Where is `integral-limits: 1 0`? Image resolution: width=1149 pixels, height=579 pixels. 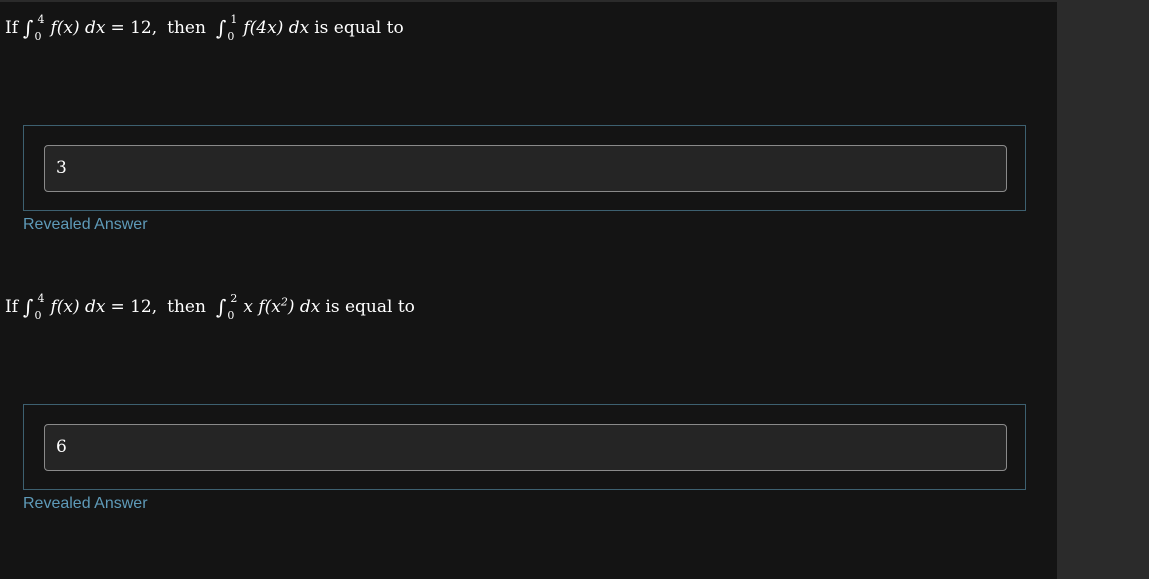 integral-limits: 1 0 is located at coordinates (232, 28).